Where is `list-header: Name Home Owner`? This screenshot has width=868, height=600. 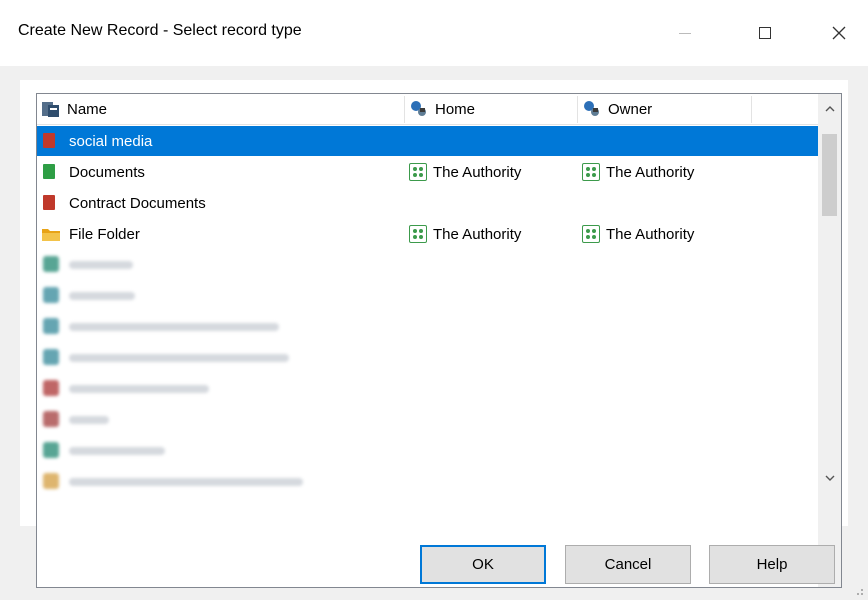
list-header: Name Home Owner is located at coordinates (427, 109).